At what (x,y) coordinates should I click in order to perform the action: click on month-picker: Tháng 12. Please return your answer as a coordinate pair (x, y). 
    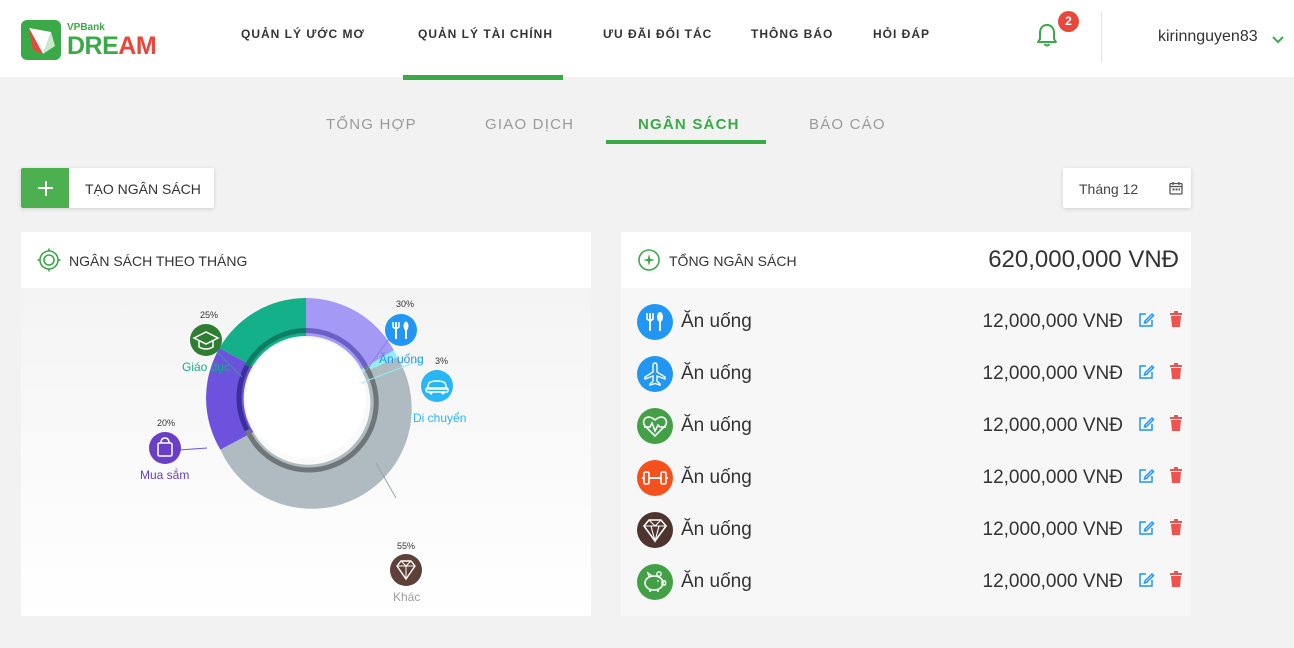
    Looking at the image, I should click on (1127, 188).